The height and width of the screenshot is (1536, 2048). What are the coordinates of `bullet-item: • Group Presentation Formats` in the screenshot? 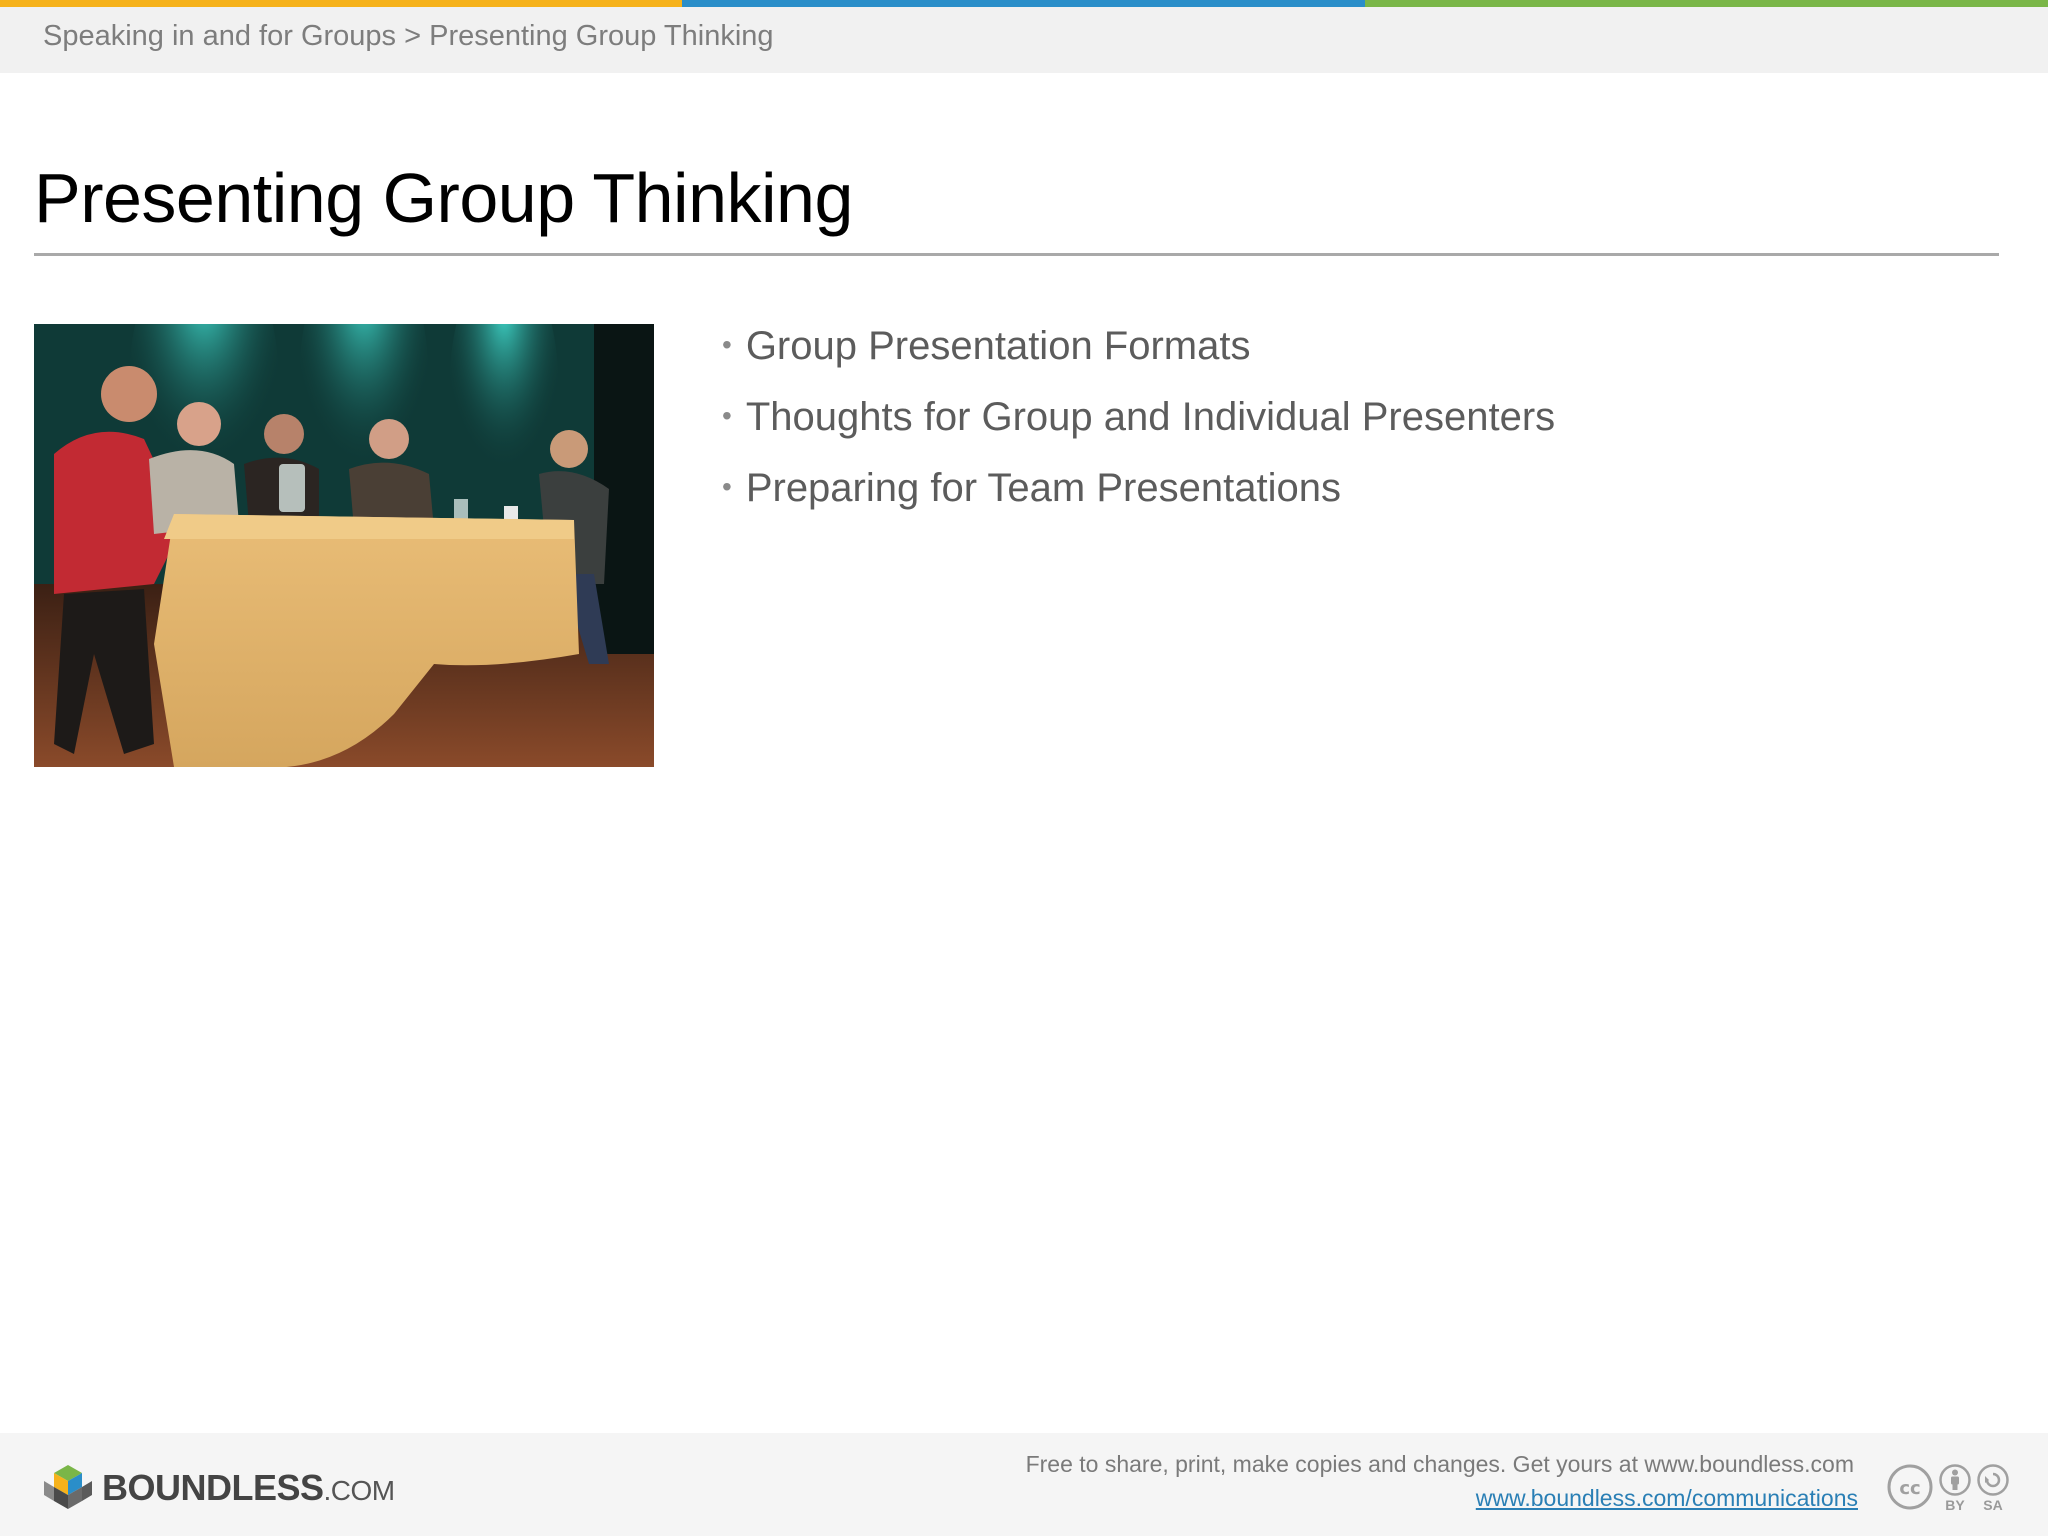 It's located at (1138, 345).